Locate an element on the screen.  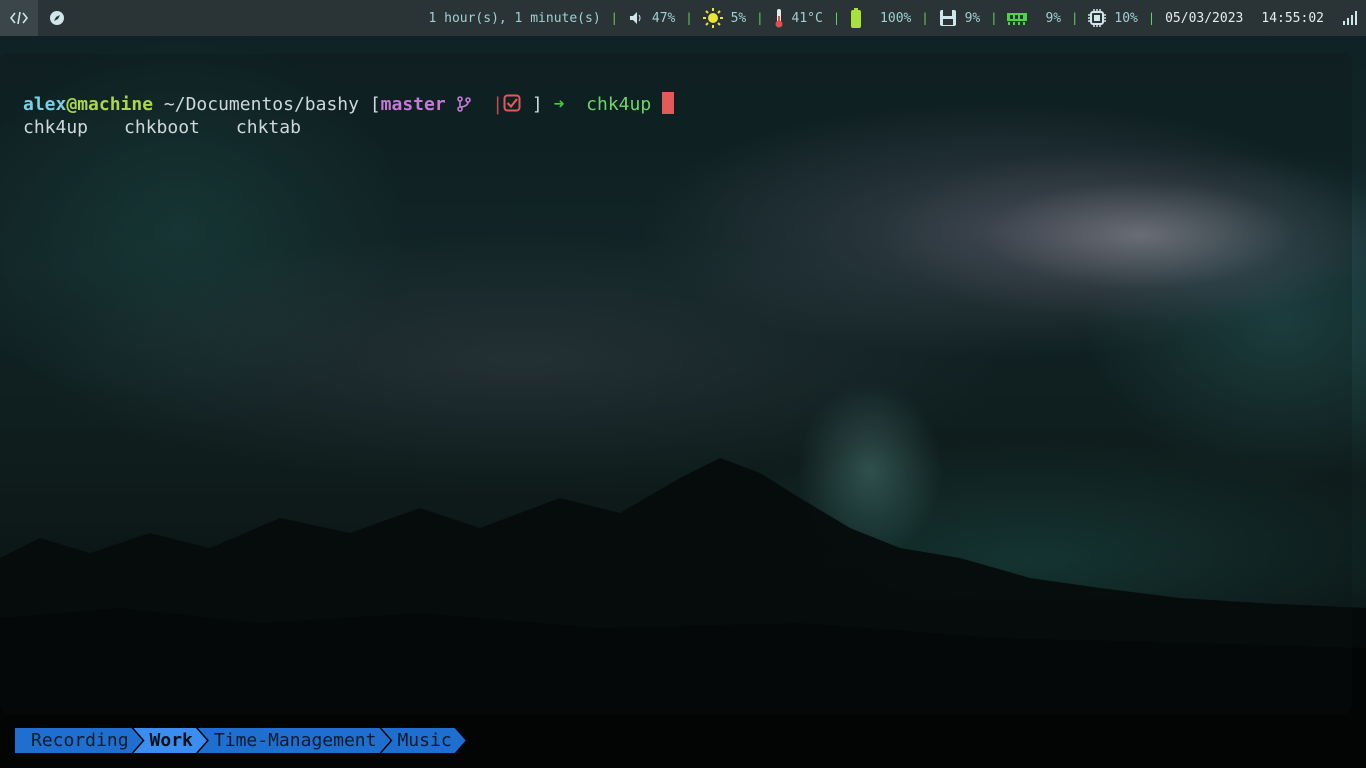
battery-icon is located at coordinates (856, 18).